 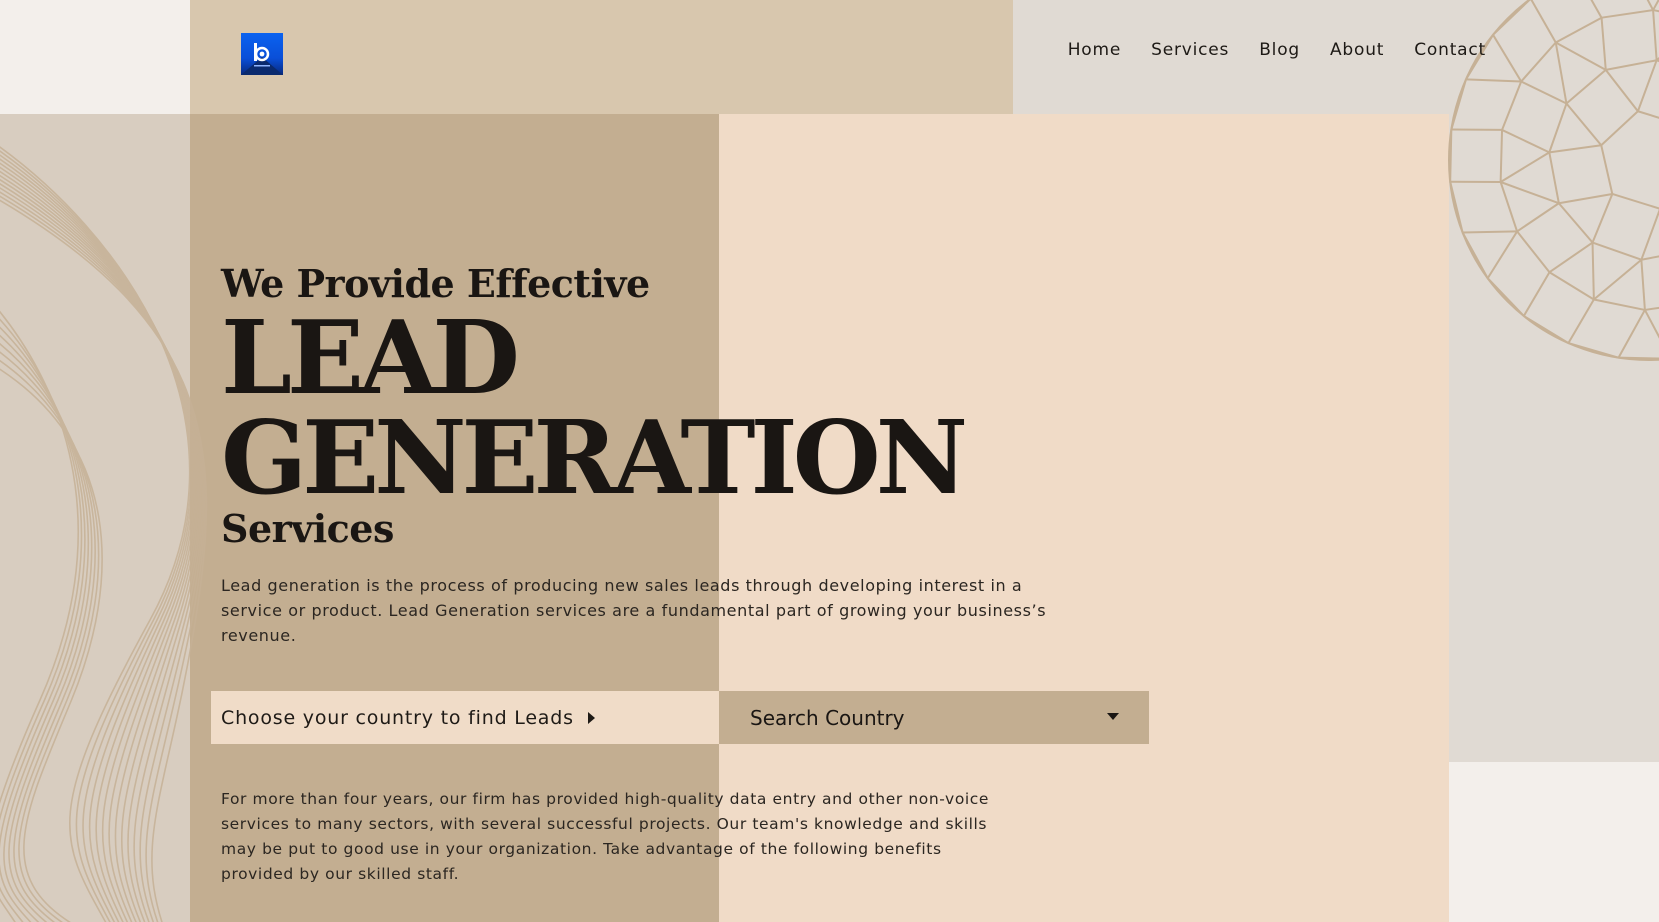 I want to click on main-nav: Home Services Blog About Contact, so click(x=1277, y=50).